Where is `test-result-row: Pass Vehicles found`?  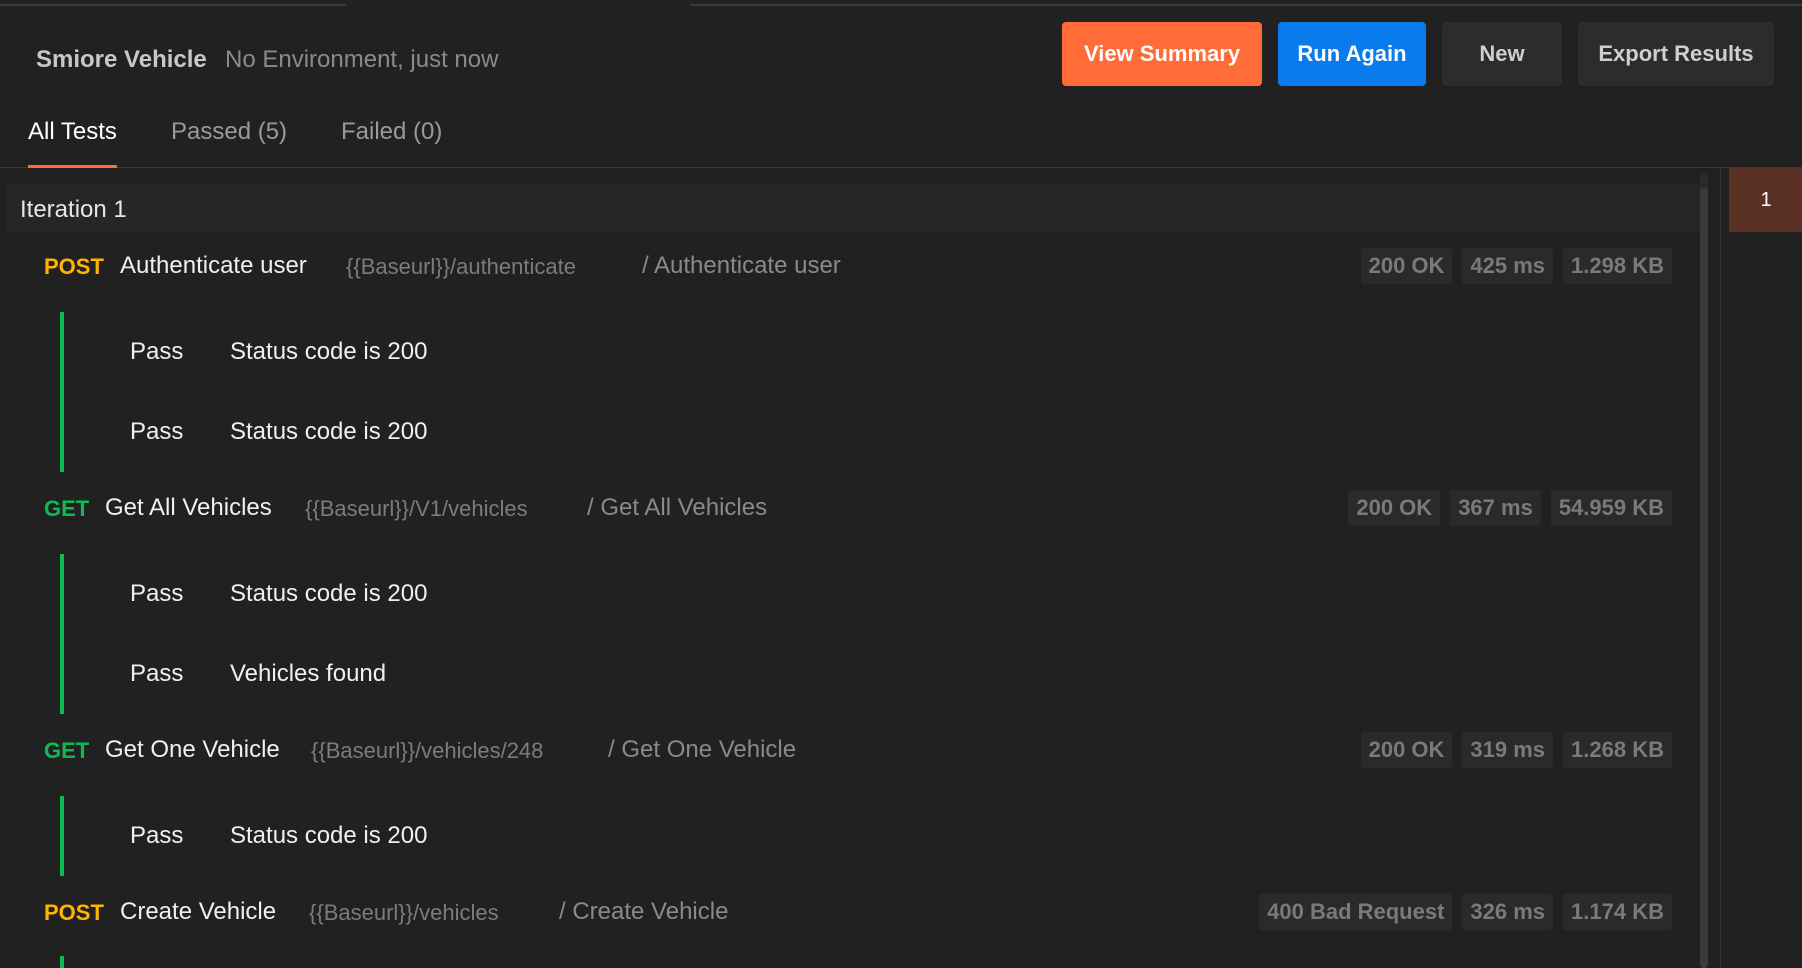
test-result-row: Pass Vehicles found is located at coordinates (862, 674).